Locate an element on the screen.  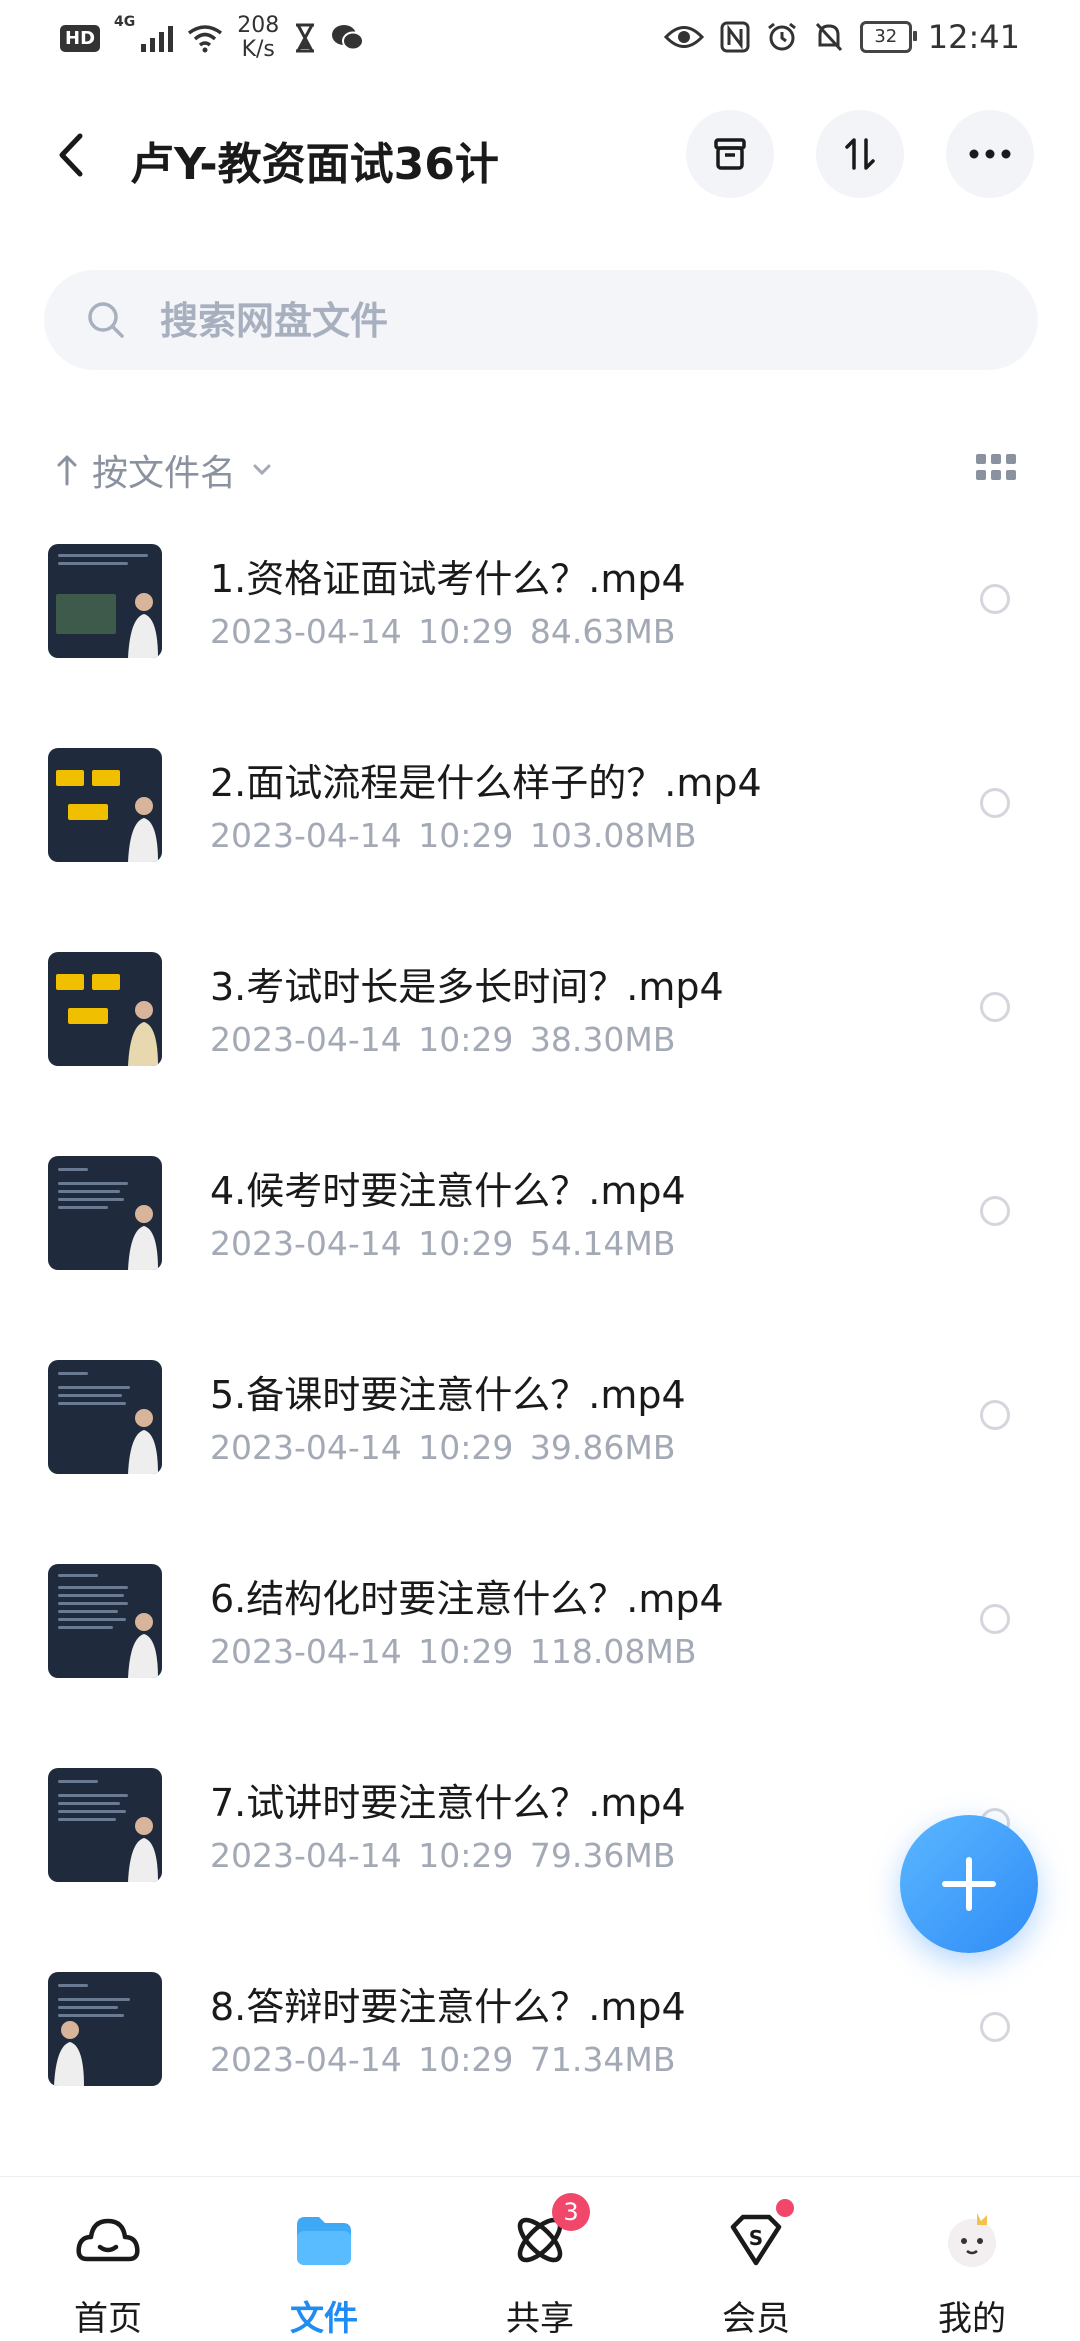
file-name: 3.考试时长是多长时间？.mp4 is located at coordinates (467, 987).